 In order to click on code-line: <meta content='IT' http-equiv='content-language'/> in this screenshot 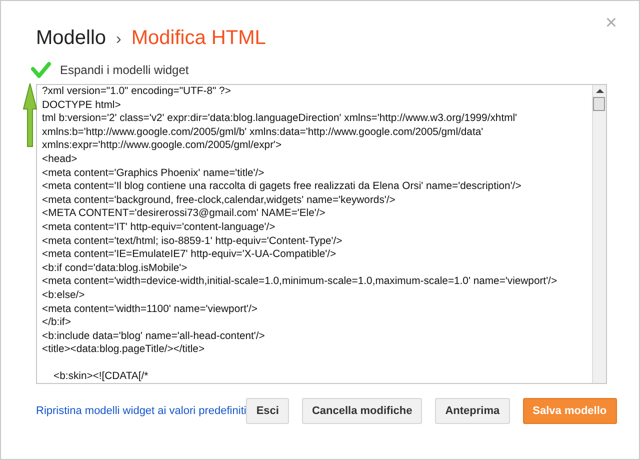, I will do `click(159, 227)`.